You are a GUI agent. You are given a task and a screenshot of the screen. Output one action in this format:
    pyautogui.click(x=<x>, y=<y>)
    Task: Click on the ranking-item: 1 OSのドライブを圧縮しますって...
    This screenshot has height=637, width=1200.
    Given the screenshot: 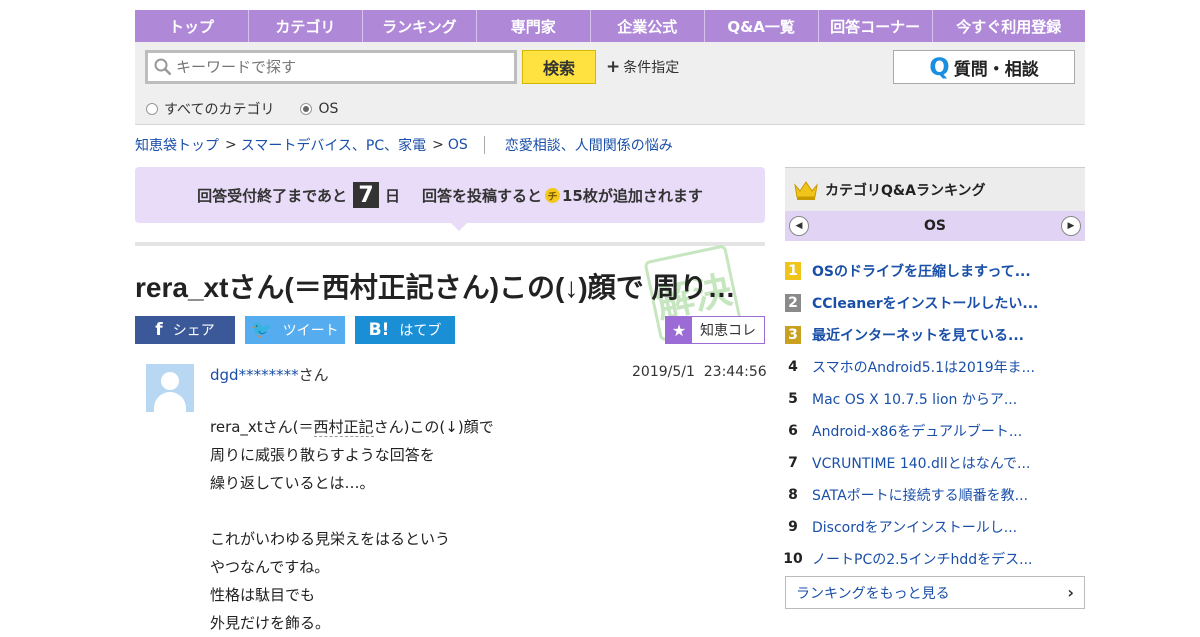 What is the action you would take?
    pyautogui.click(x=935, y=271)
    